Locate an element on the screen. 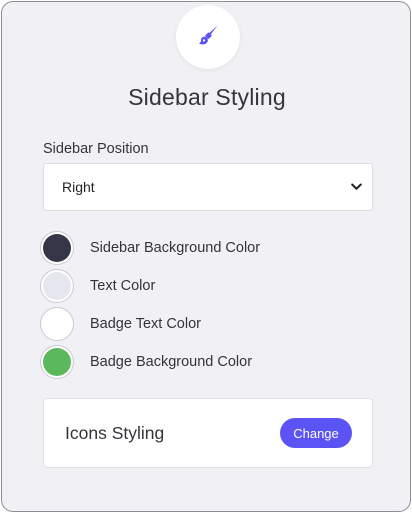 Image resolution: width=412 pixels, height=513 pixels. sidebar-position-label: Sidebar Position is located at coordinates (96, 149).